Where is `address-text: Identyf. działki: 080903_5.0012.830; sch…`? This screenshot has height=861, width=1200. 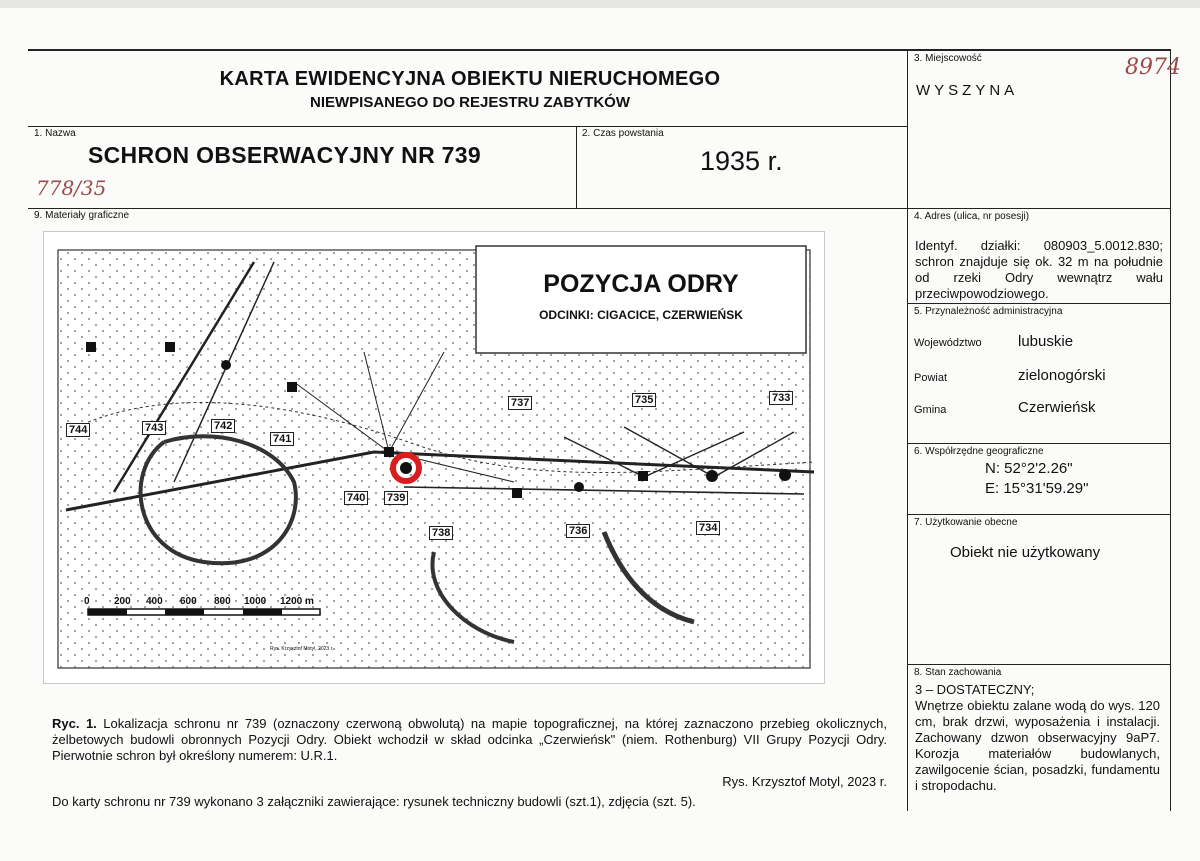
address-text: Identyf. działki: 080903_5.0012.830; sch… is located at coordinates (1039, 269).